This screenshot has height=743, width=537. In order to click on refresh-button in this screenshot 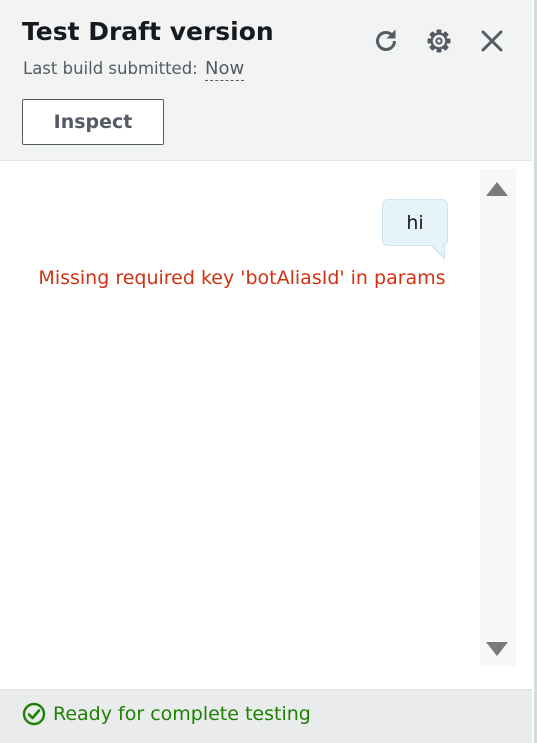, I will do `click(386, 41)`.